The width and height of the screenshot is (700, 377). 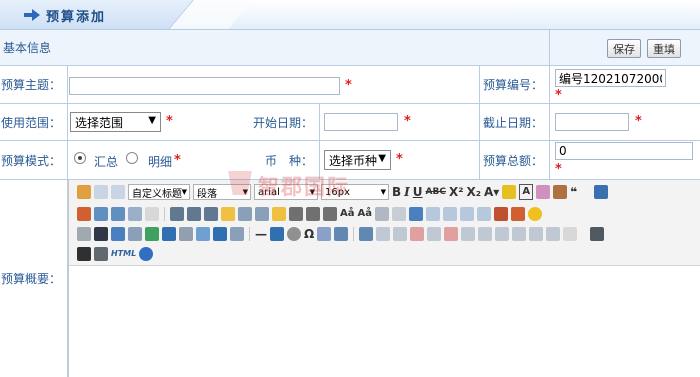 I want to click on font-lower-icon: Aå, so click(x=365, y=214).